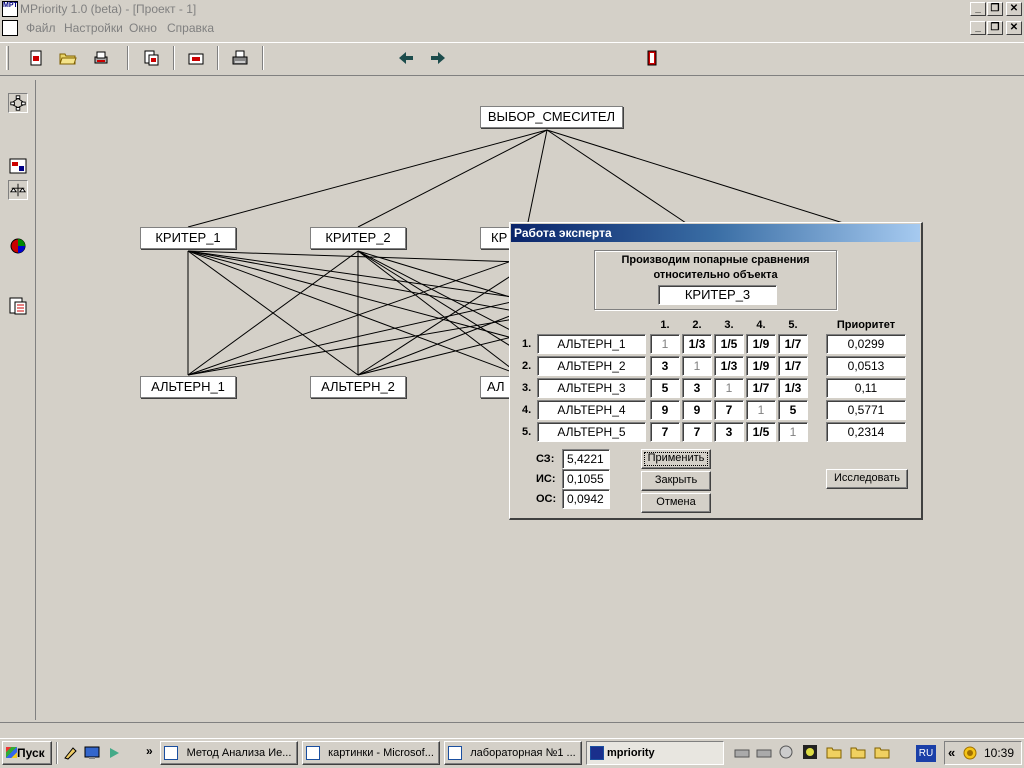 Image resolution: width=1024 pixels, height=768 pixels. What do you see at coordinates (31, 753) in the screenshot?
I see `start-label: Пуск` at bounding box center [31, 753].